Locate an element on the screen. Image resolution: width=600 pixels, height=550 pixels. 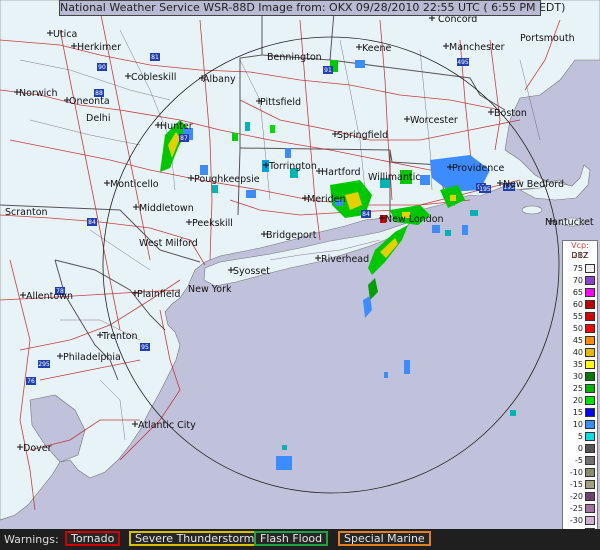
legend-row: 0 is located at coordinates (580, 448).